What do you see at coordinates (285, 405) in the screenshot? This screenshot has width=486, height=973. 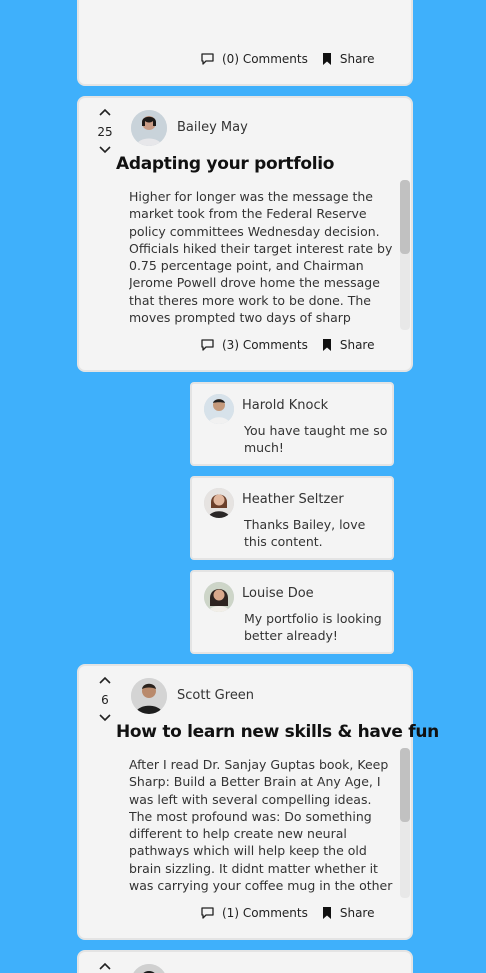 I see `comment-author: Harold Knock` at bounding box center [285, 405].